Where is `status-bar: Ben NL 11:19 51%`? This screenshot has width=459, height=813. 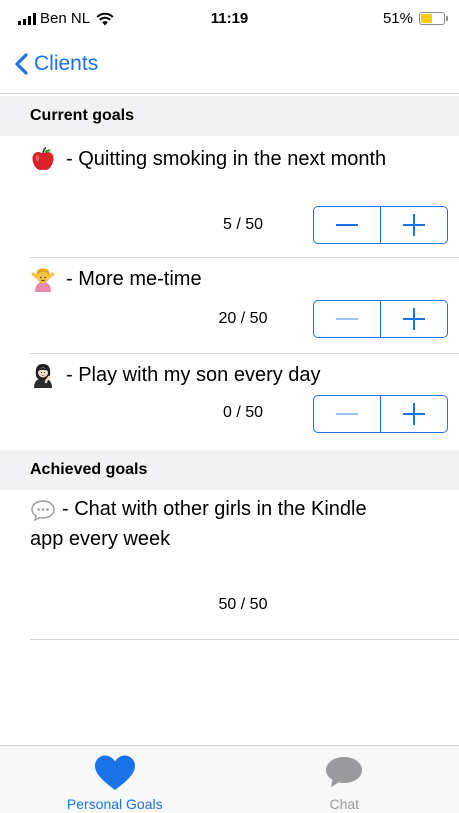
status-bar: Ben NL 11:19 51% is located at coordinates (229, 20).